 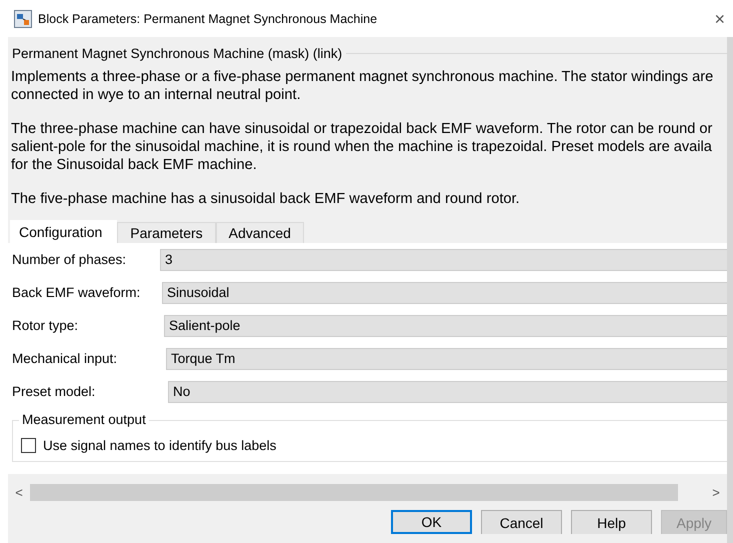 I want to click on app-icon, so click(x=23, y=19).